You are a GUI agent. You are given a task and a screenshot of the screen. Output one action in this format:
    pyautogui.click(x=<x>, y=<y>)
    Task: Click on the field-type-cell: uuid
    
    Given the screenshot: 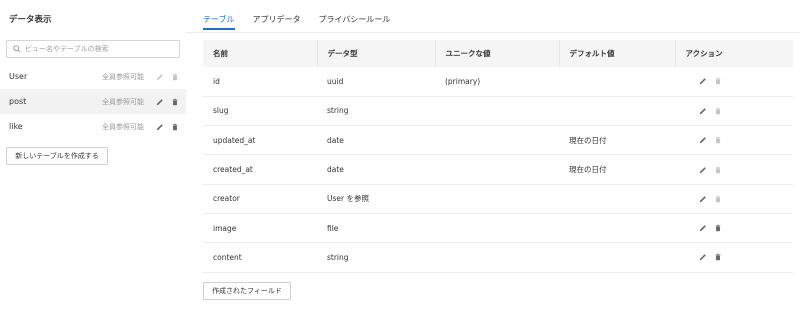 What is the action you would take?
    pyautogui.click(x=376, y=82)
    